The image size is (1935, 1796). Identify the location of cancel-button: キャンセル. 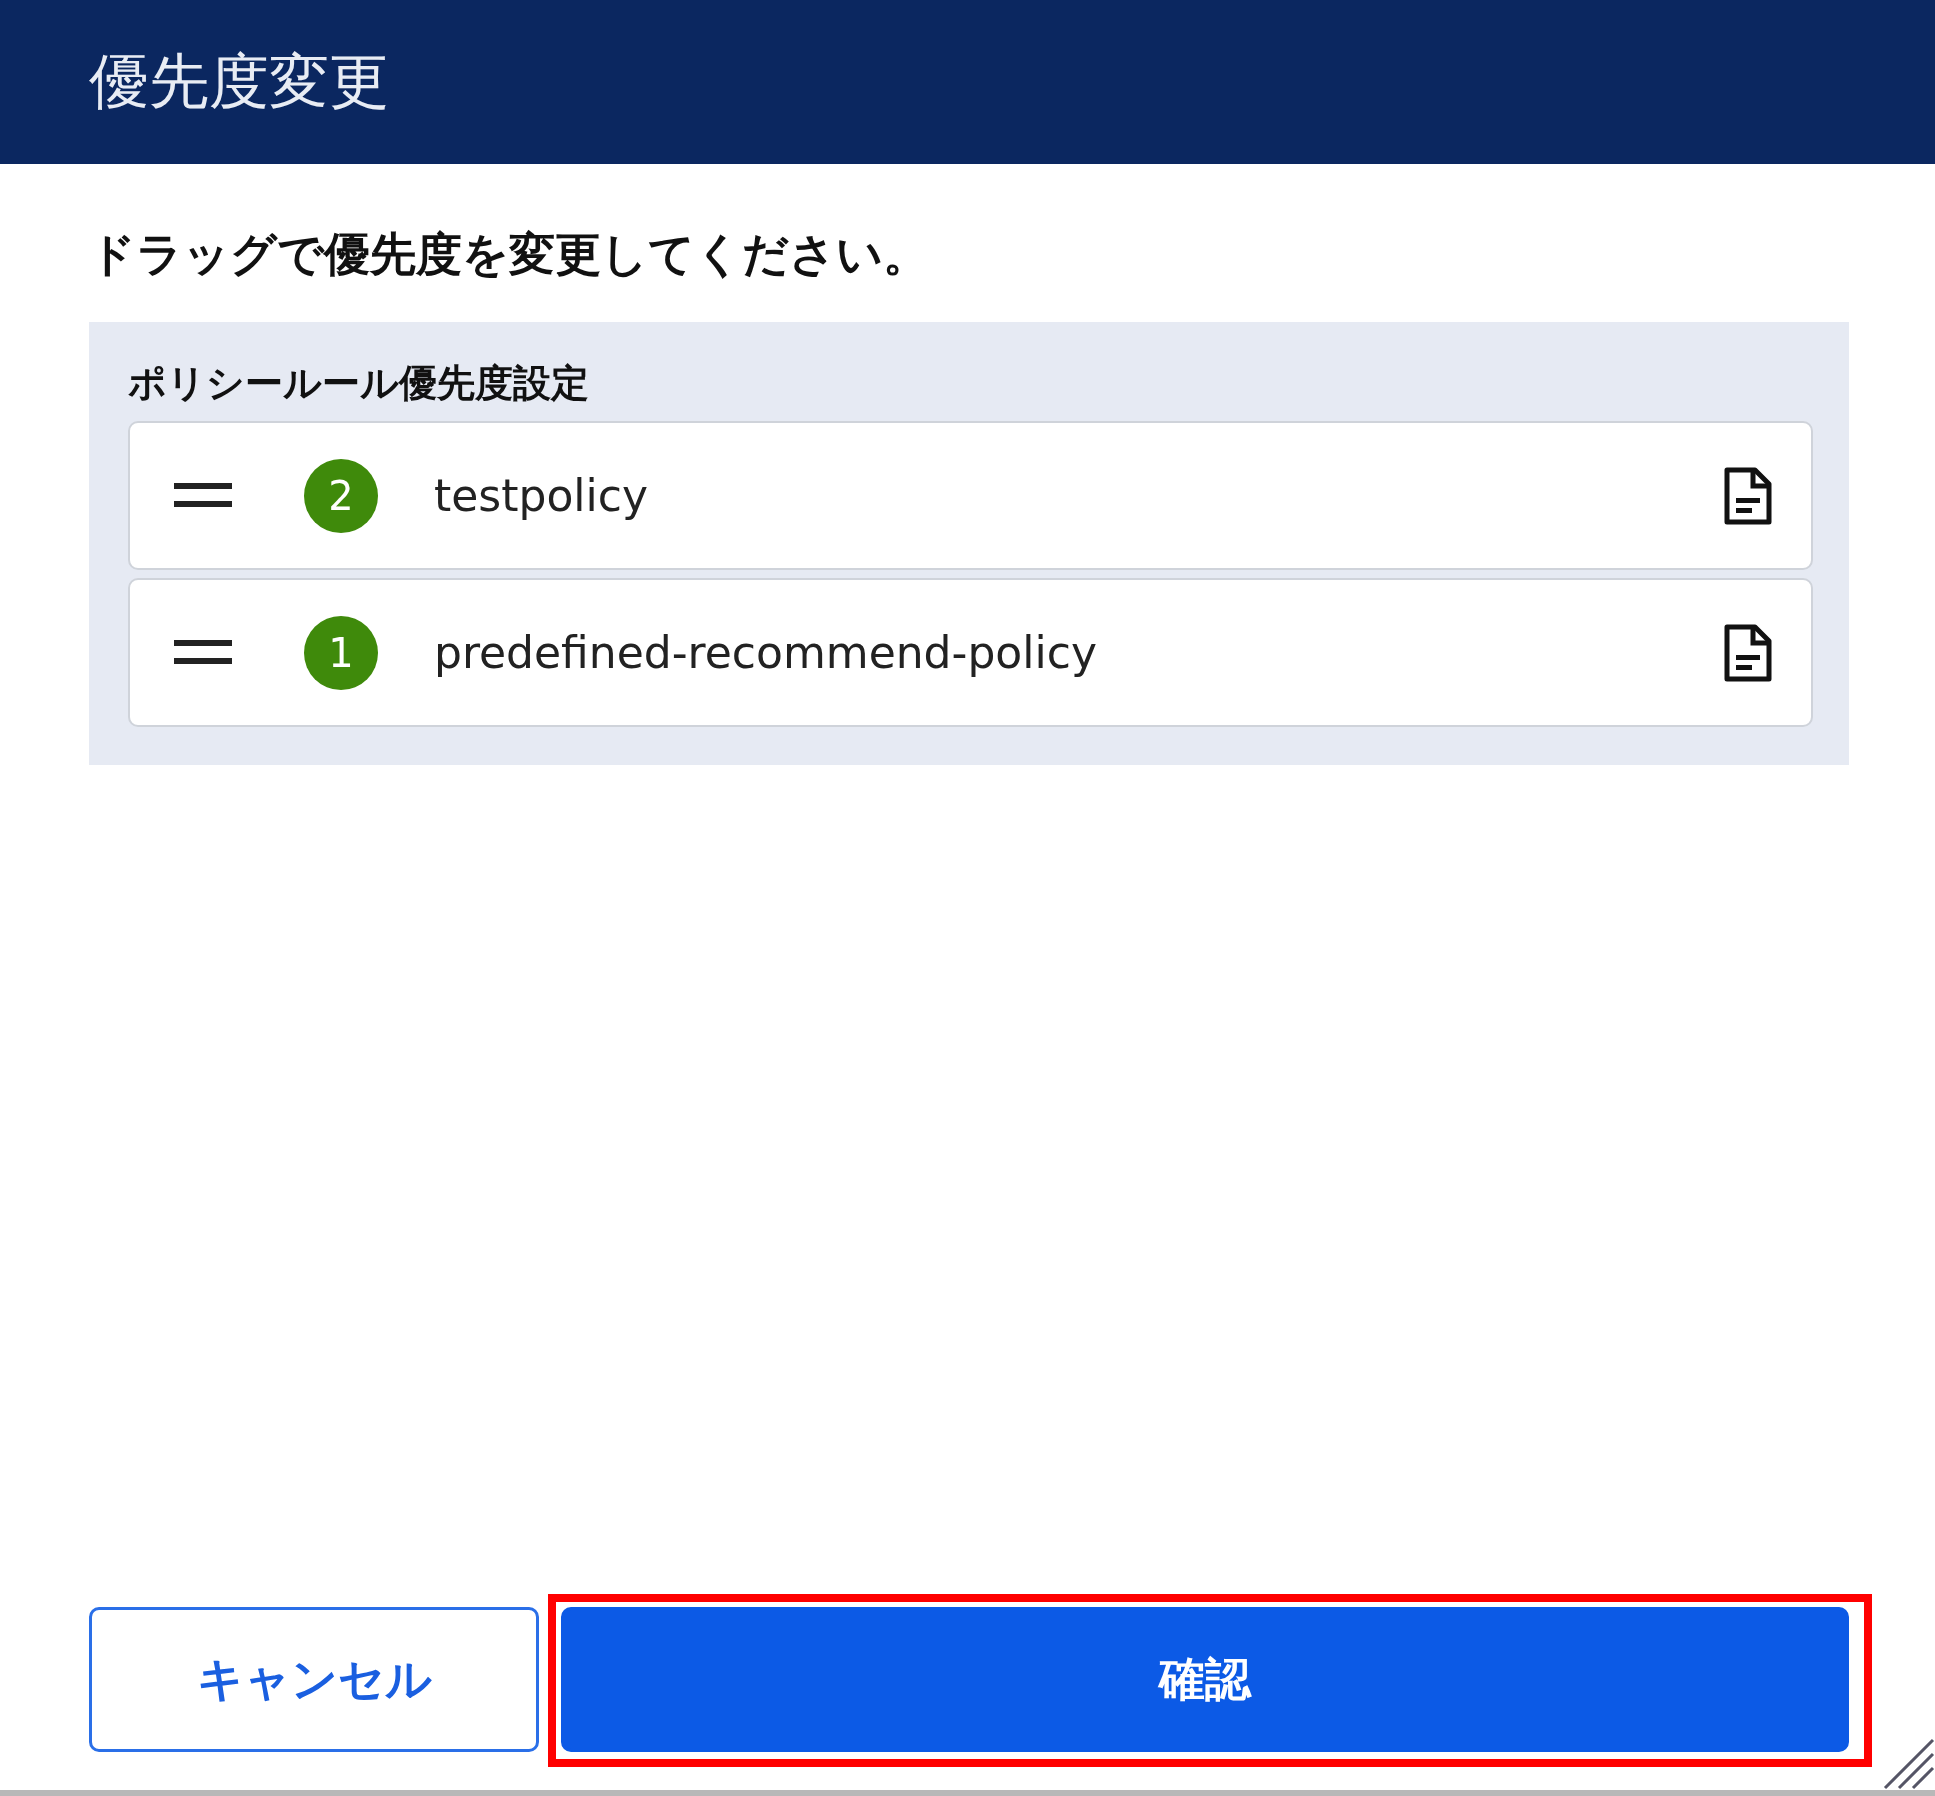
(314, 1679).